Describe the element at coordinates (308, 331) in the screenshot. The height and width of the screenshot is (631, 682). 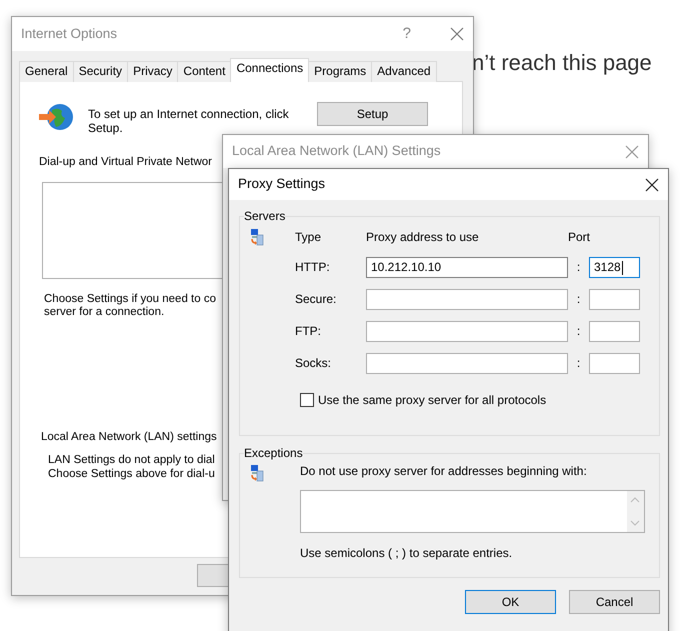
I see `field-label: FTP:` at that location.